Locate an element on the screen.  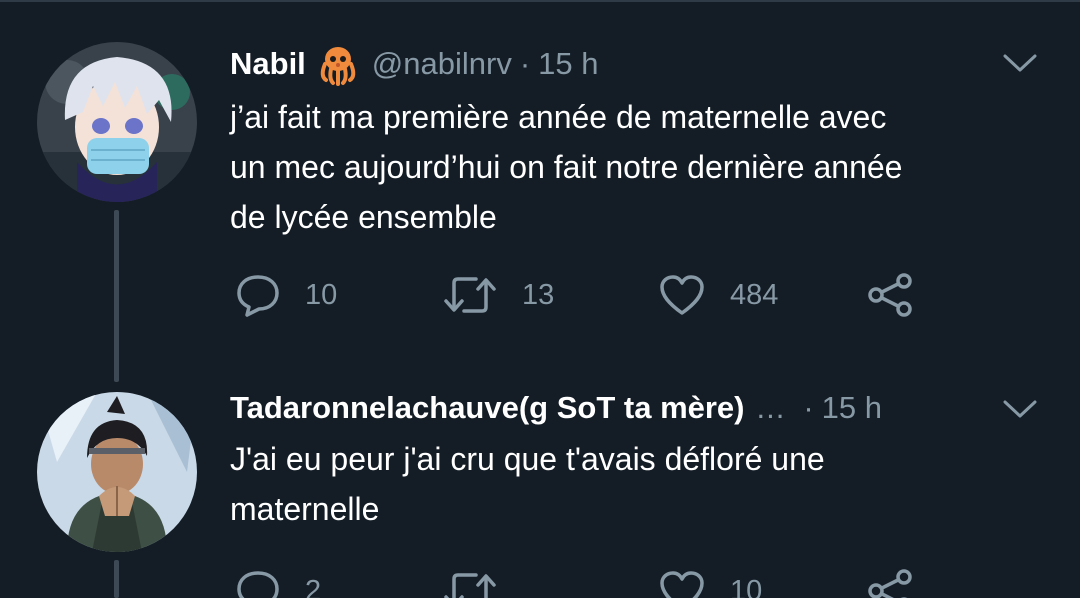
like-button: 10 is located at coordinates (710, 582).